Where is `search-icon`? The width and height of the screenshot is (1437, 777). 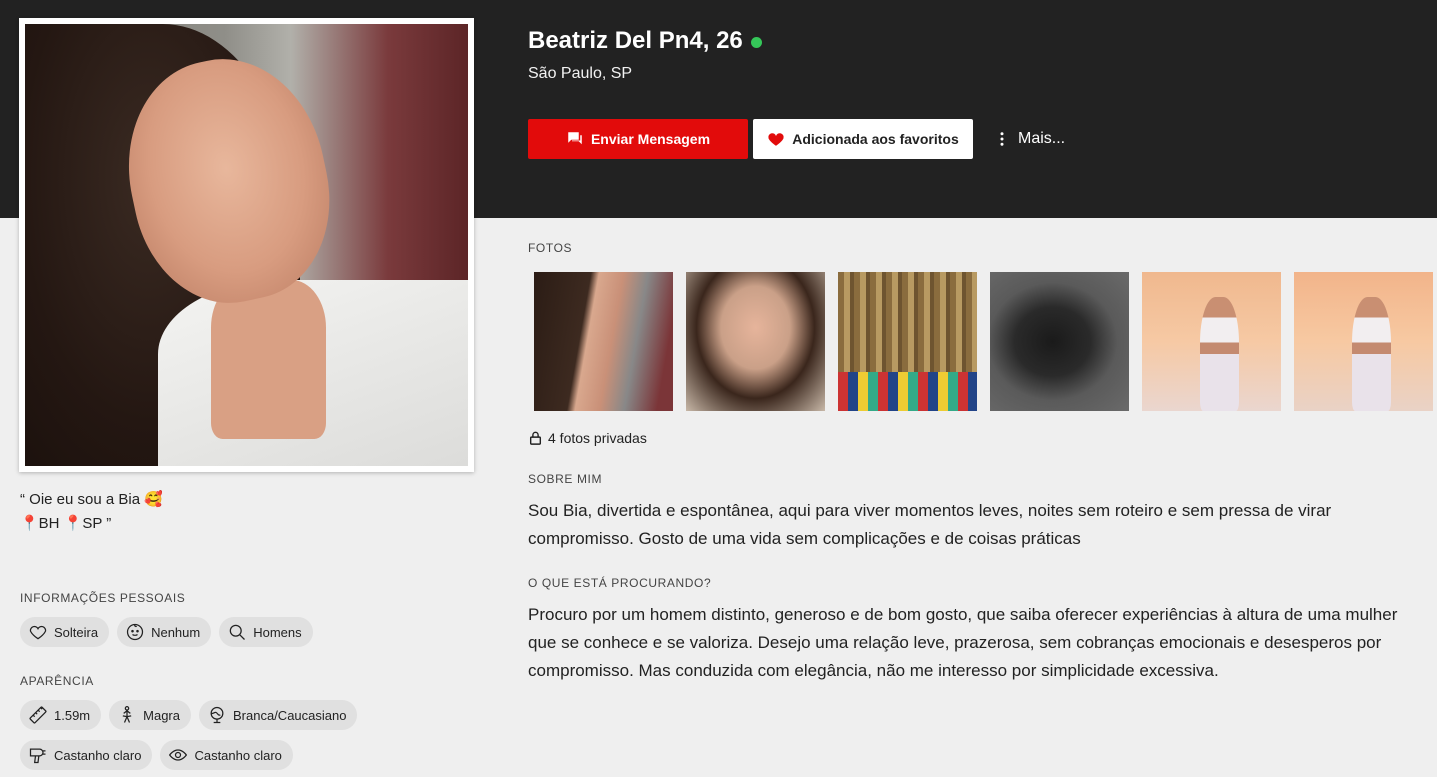 search-icon is located at coordinates (237, 632).